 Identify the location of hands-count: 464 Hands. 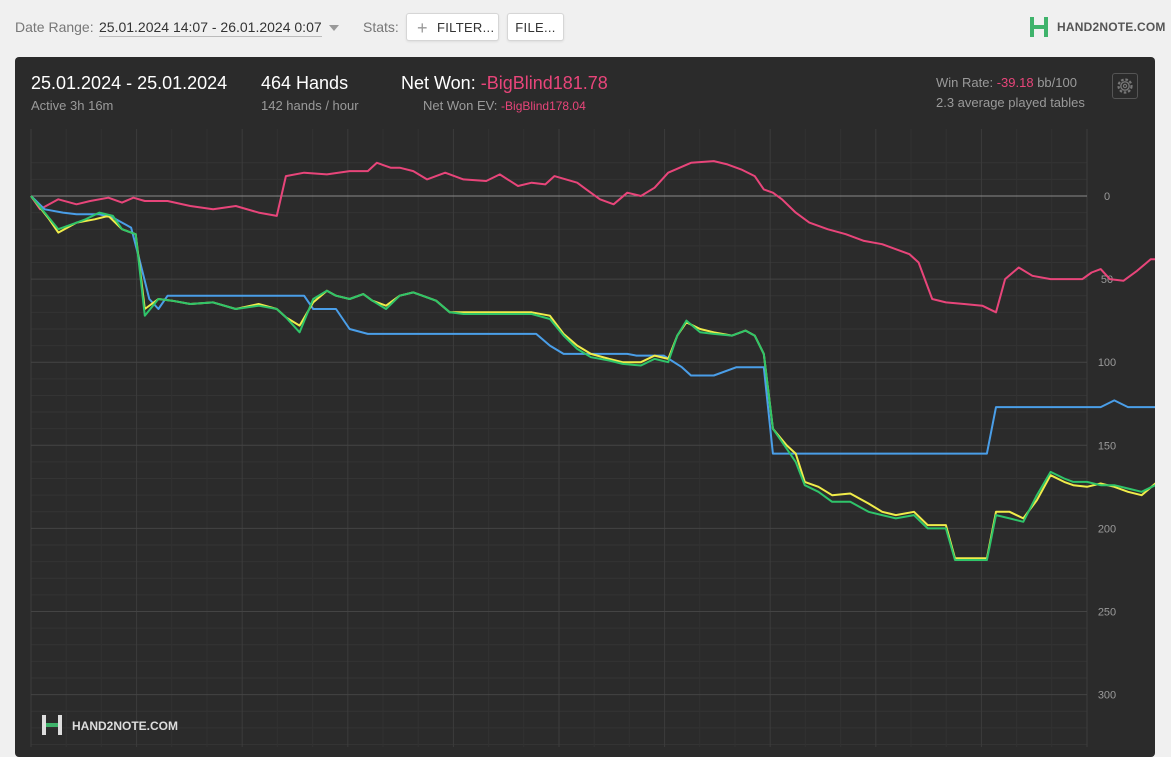
(305, 83).